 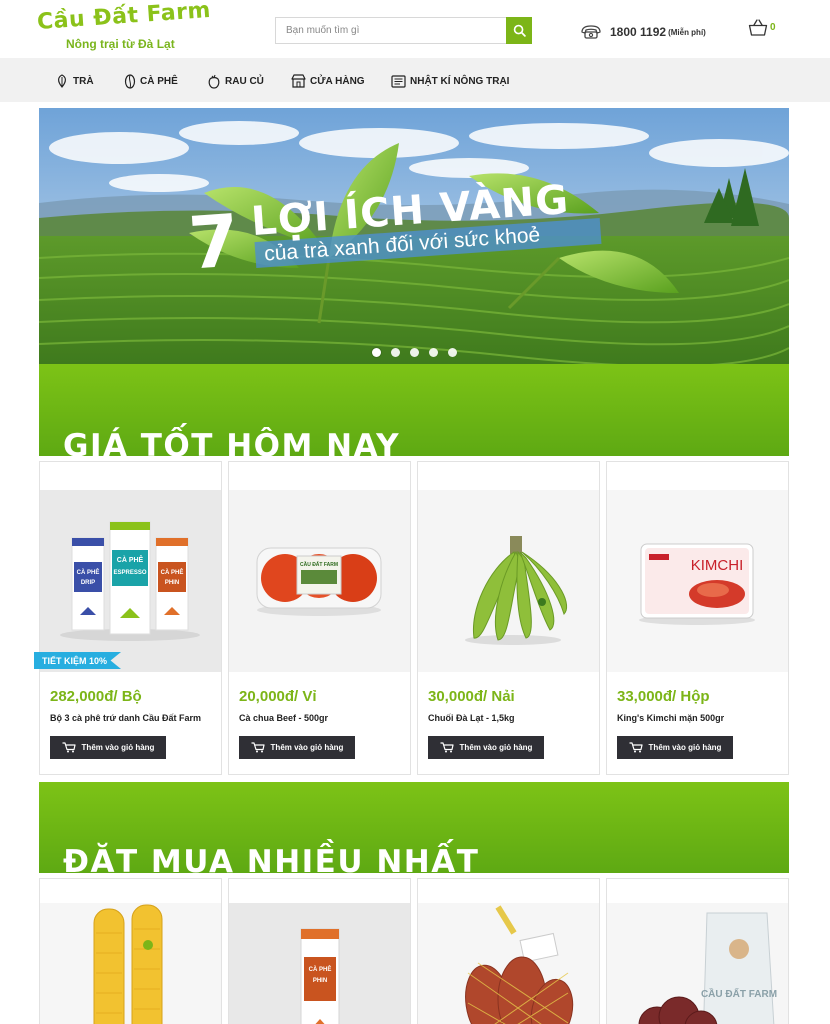 I want to click on nav-item-journal: NHẬT KÍ NÔNG TRẠI, so click(x=450, y=81).